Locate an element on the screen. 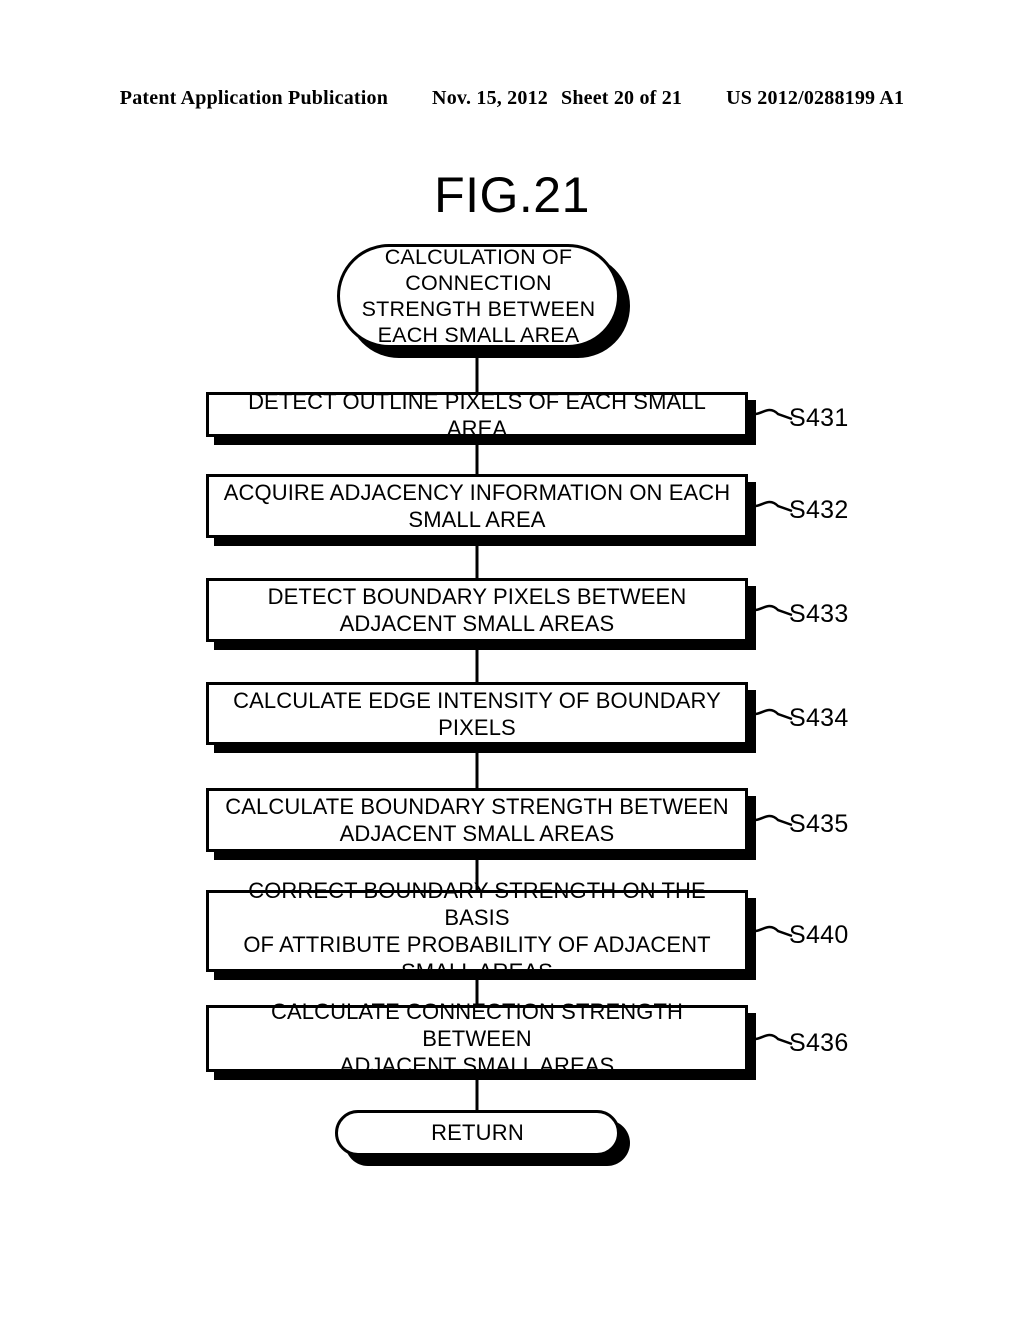  start-node-line-2: CONNECTION is located at coordinates (478, 283).